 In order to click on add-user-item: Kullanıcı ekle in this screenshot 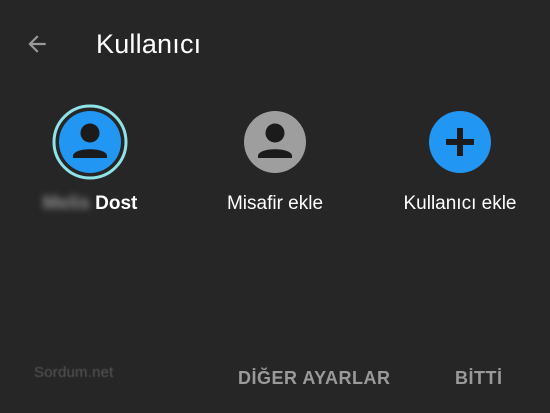, I will do `click(460, 164)`.